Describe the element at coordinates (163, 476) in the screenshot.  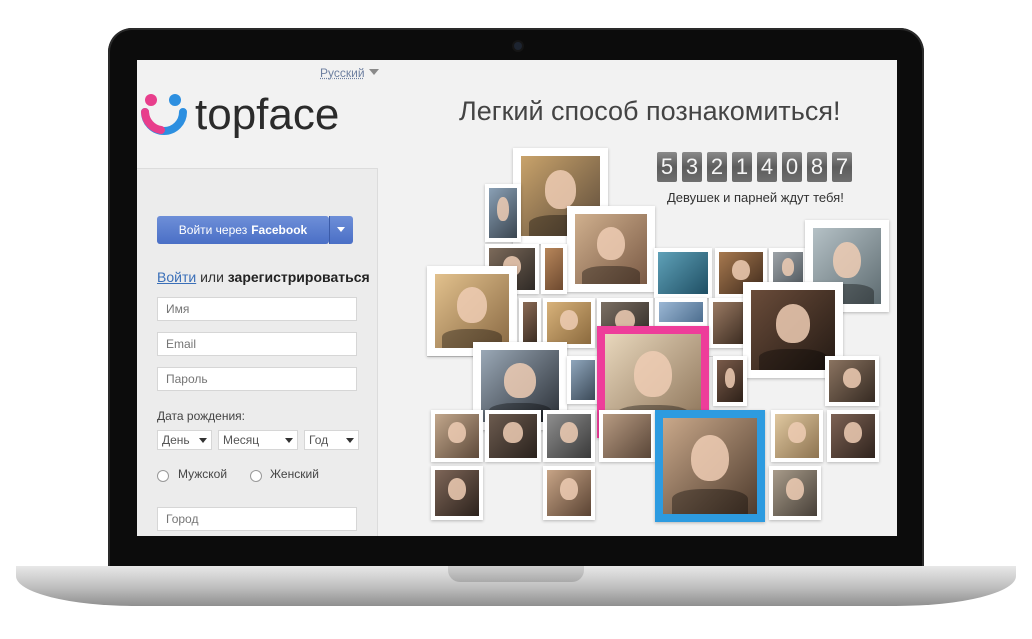
I see `gender-male-radio` at that location.